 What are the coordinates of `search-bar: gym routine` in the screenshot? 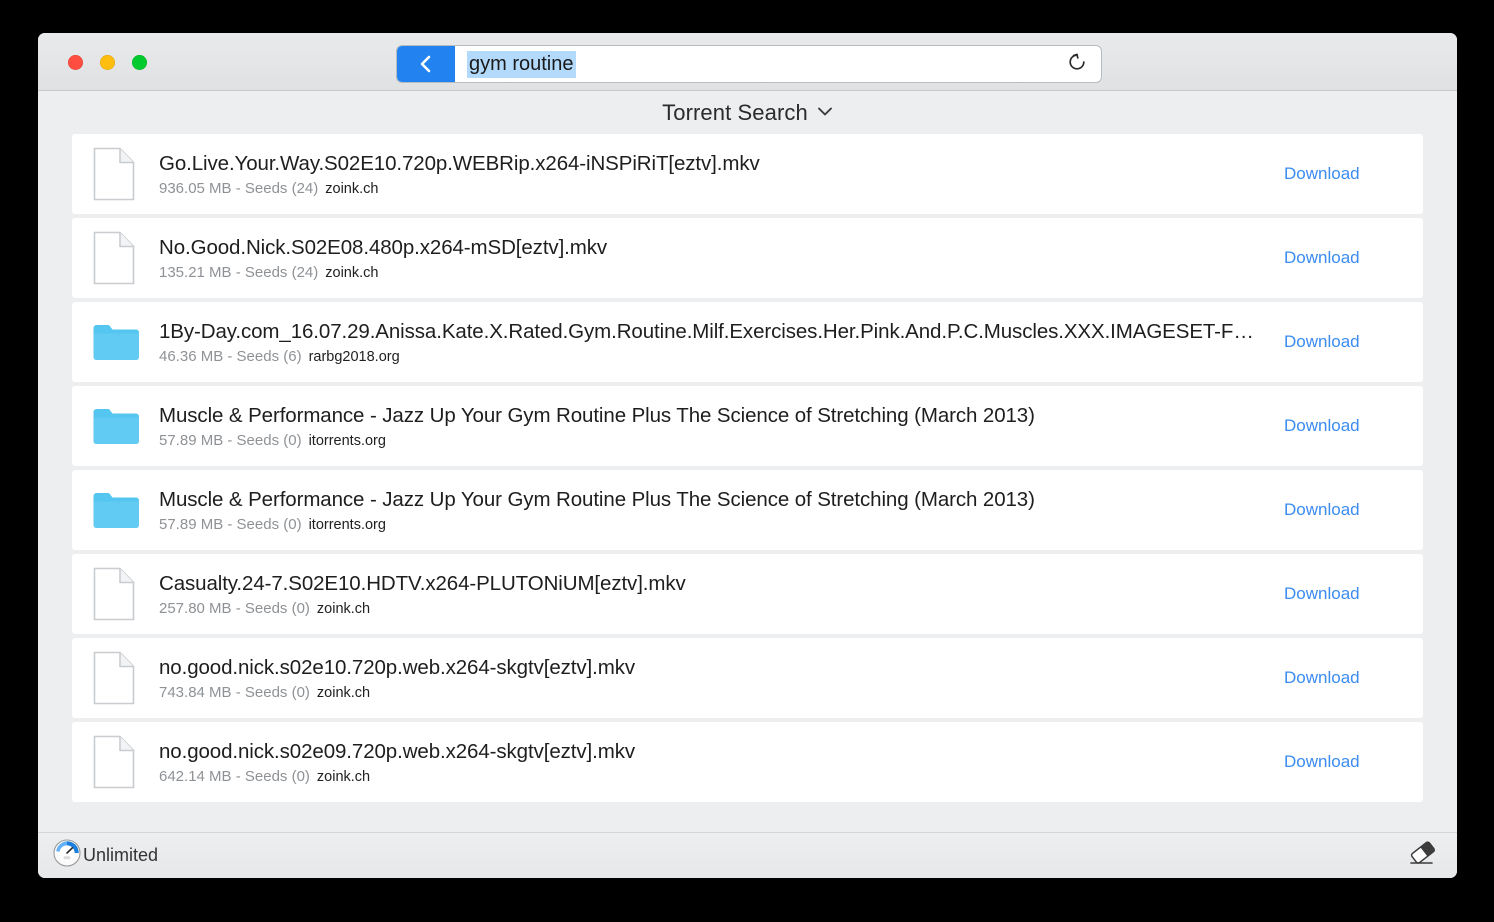 It's located at (749, 64).